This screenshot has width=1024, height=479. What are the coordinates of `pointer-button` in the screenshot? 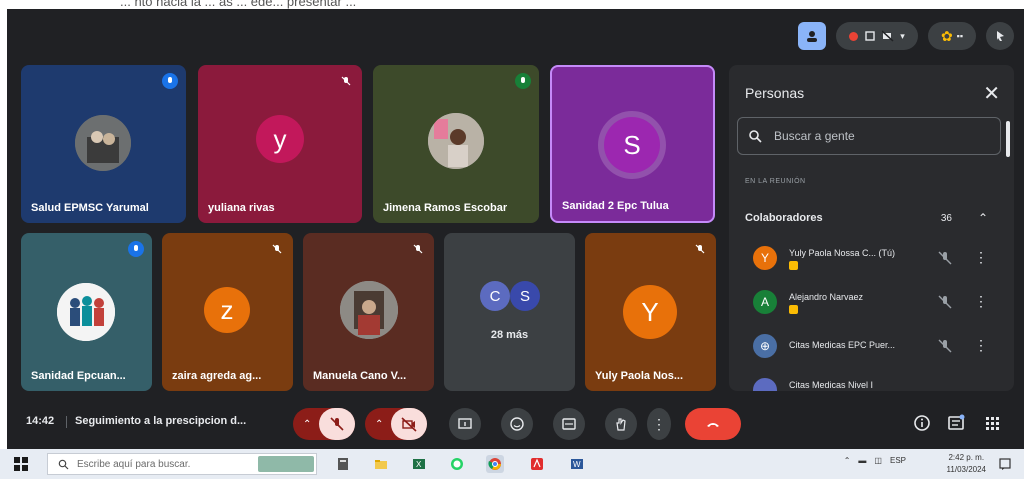 It's located at (1000, 36).